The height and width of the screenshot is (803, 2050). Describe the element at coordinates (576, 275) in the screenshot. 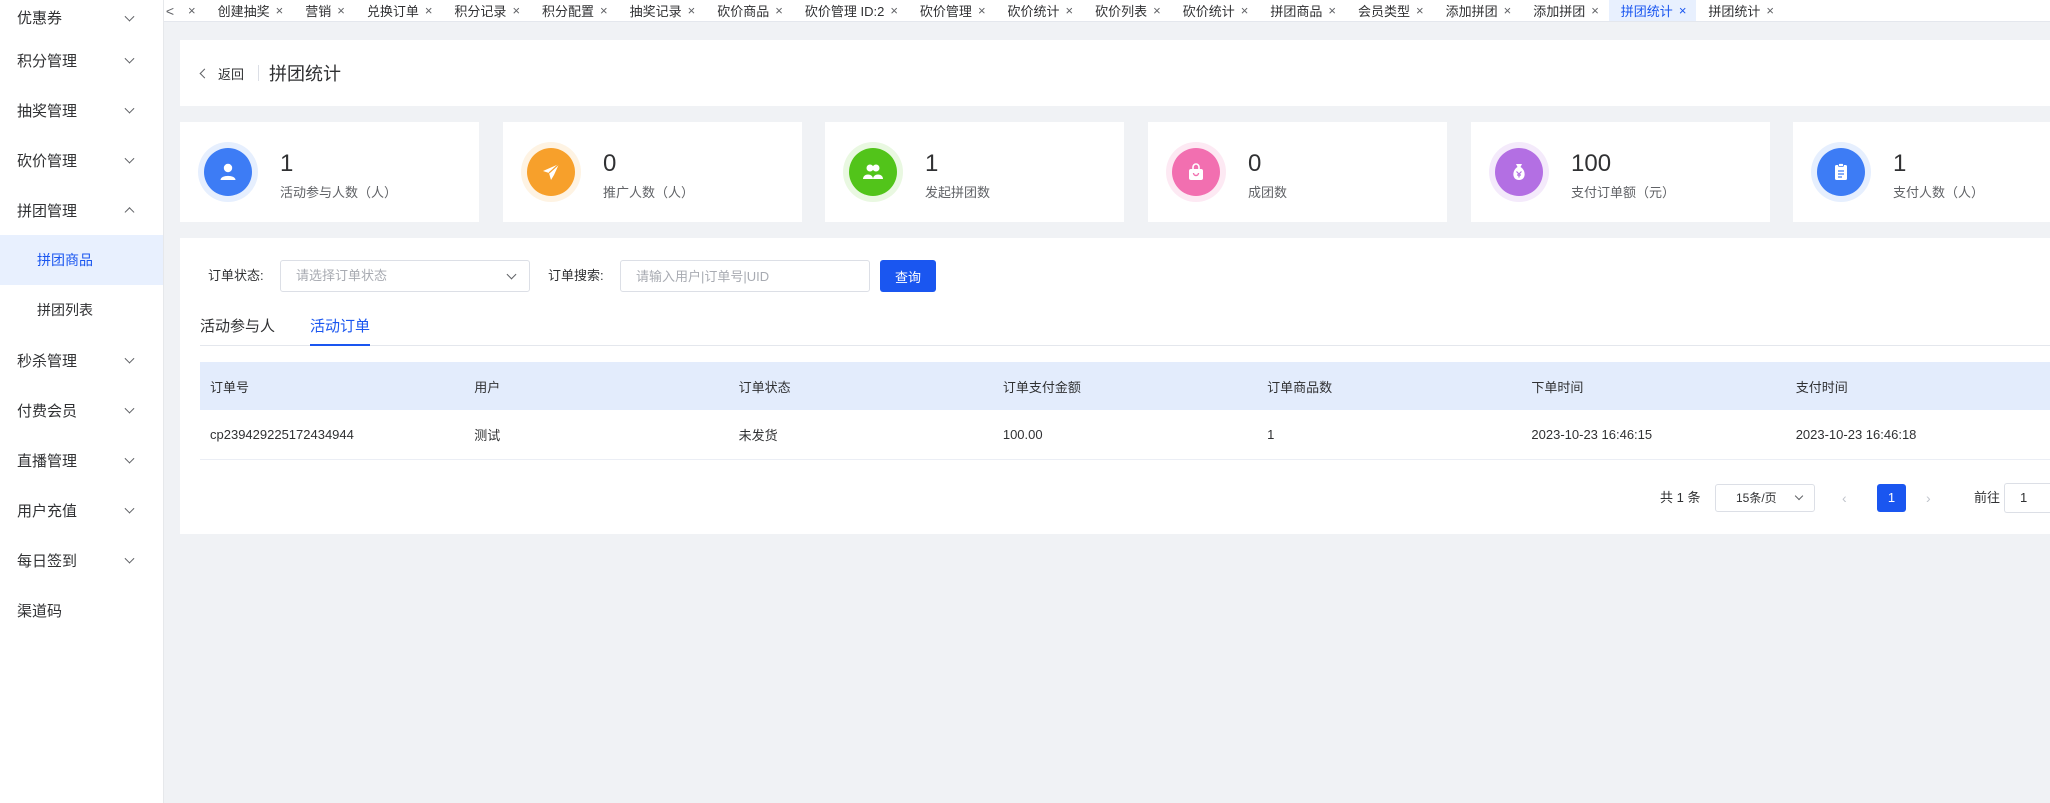

I see `order-search-label: 订单搜索:` at that location.